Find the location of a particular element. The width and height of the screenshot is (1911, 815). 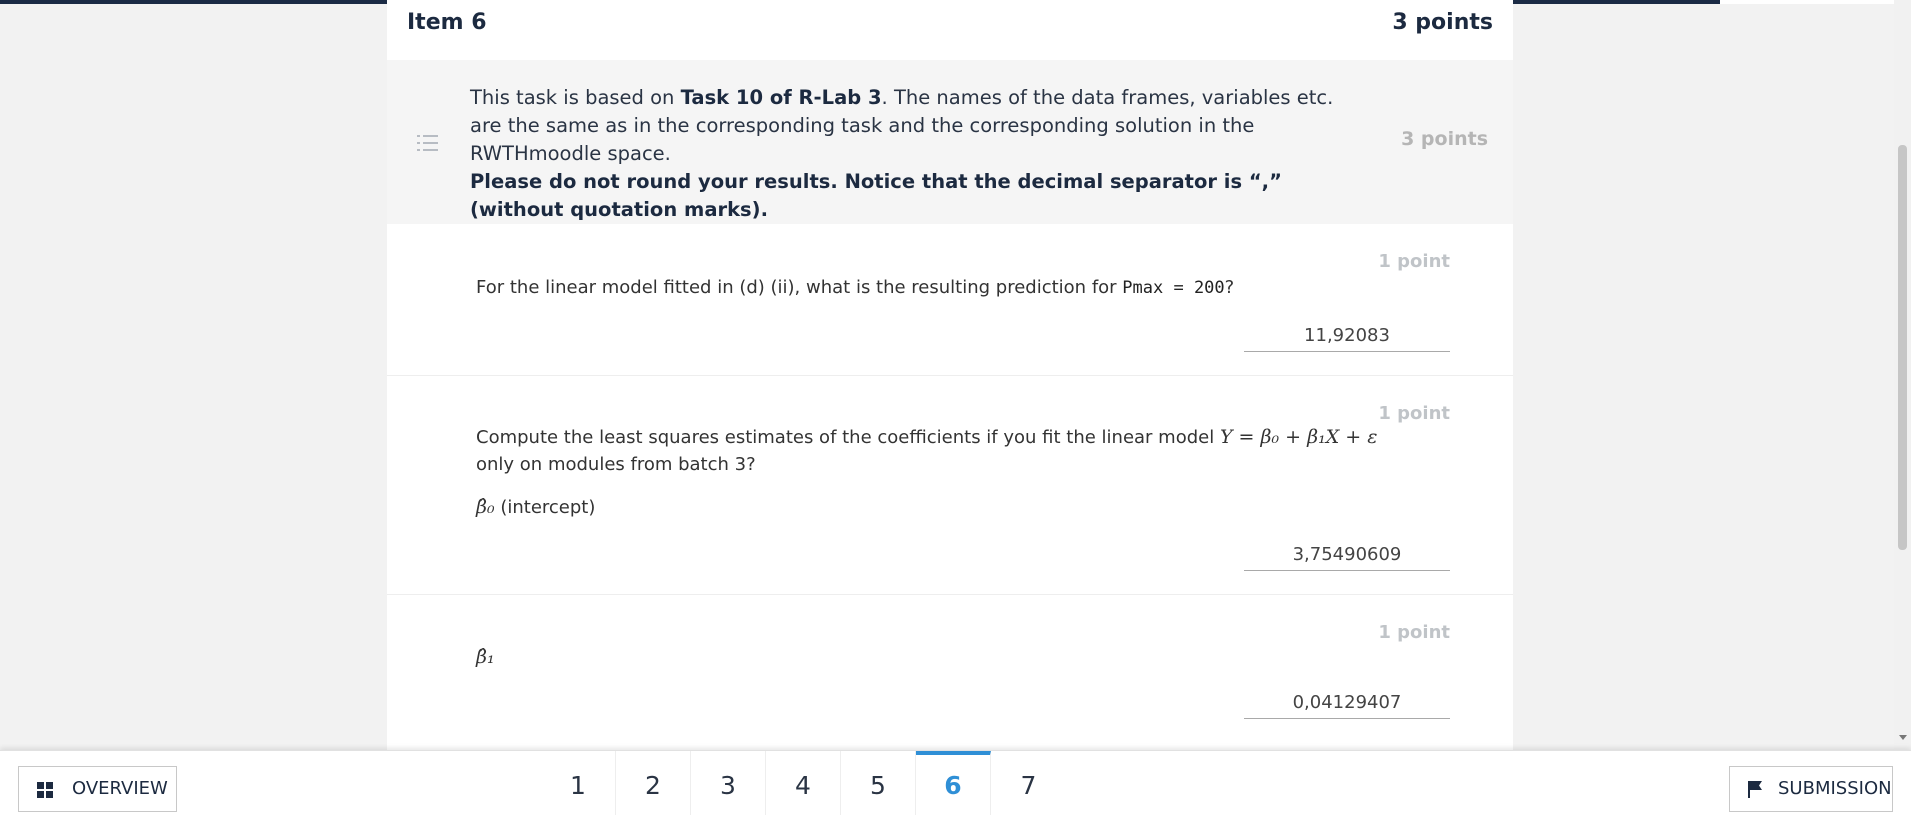

question-3: 1 point β̂₁ 0,04129407 is located at coordinates (950, 672).